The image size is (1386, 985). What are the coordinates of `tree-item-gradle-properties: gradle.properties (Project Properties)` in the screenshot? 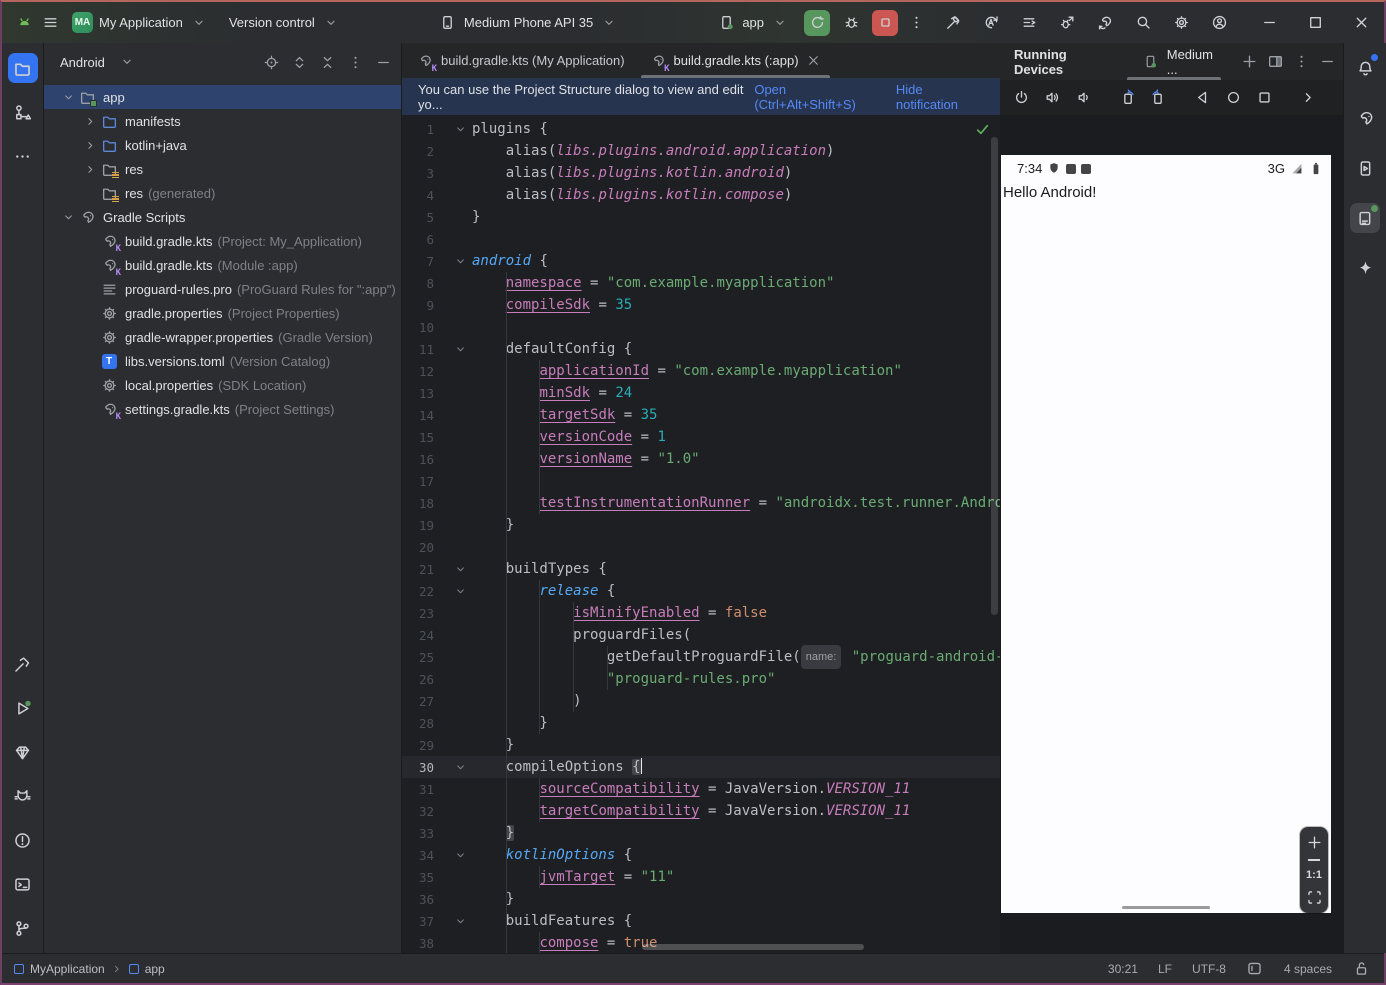 It's located at (222, 313).